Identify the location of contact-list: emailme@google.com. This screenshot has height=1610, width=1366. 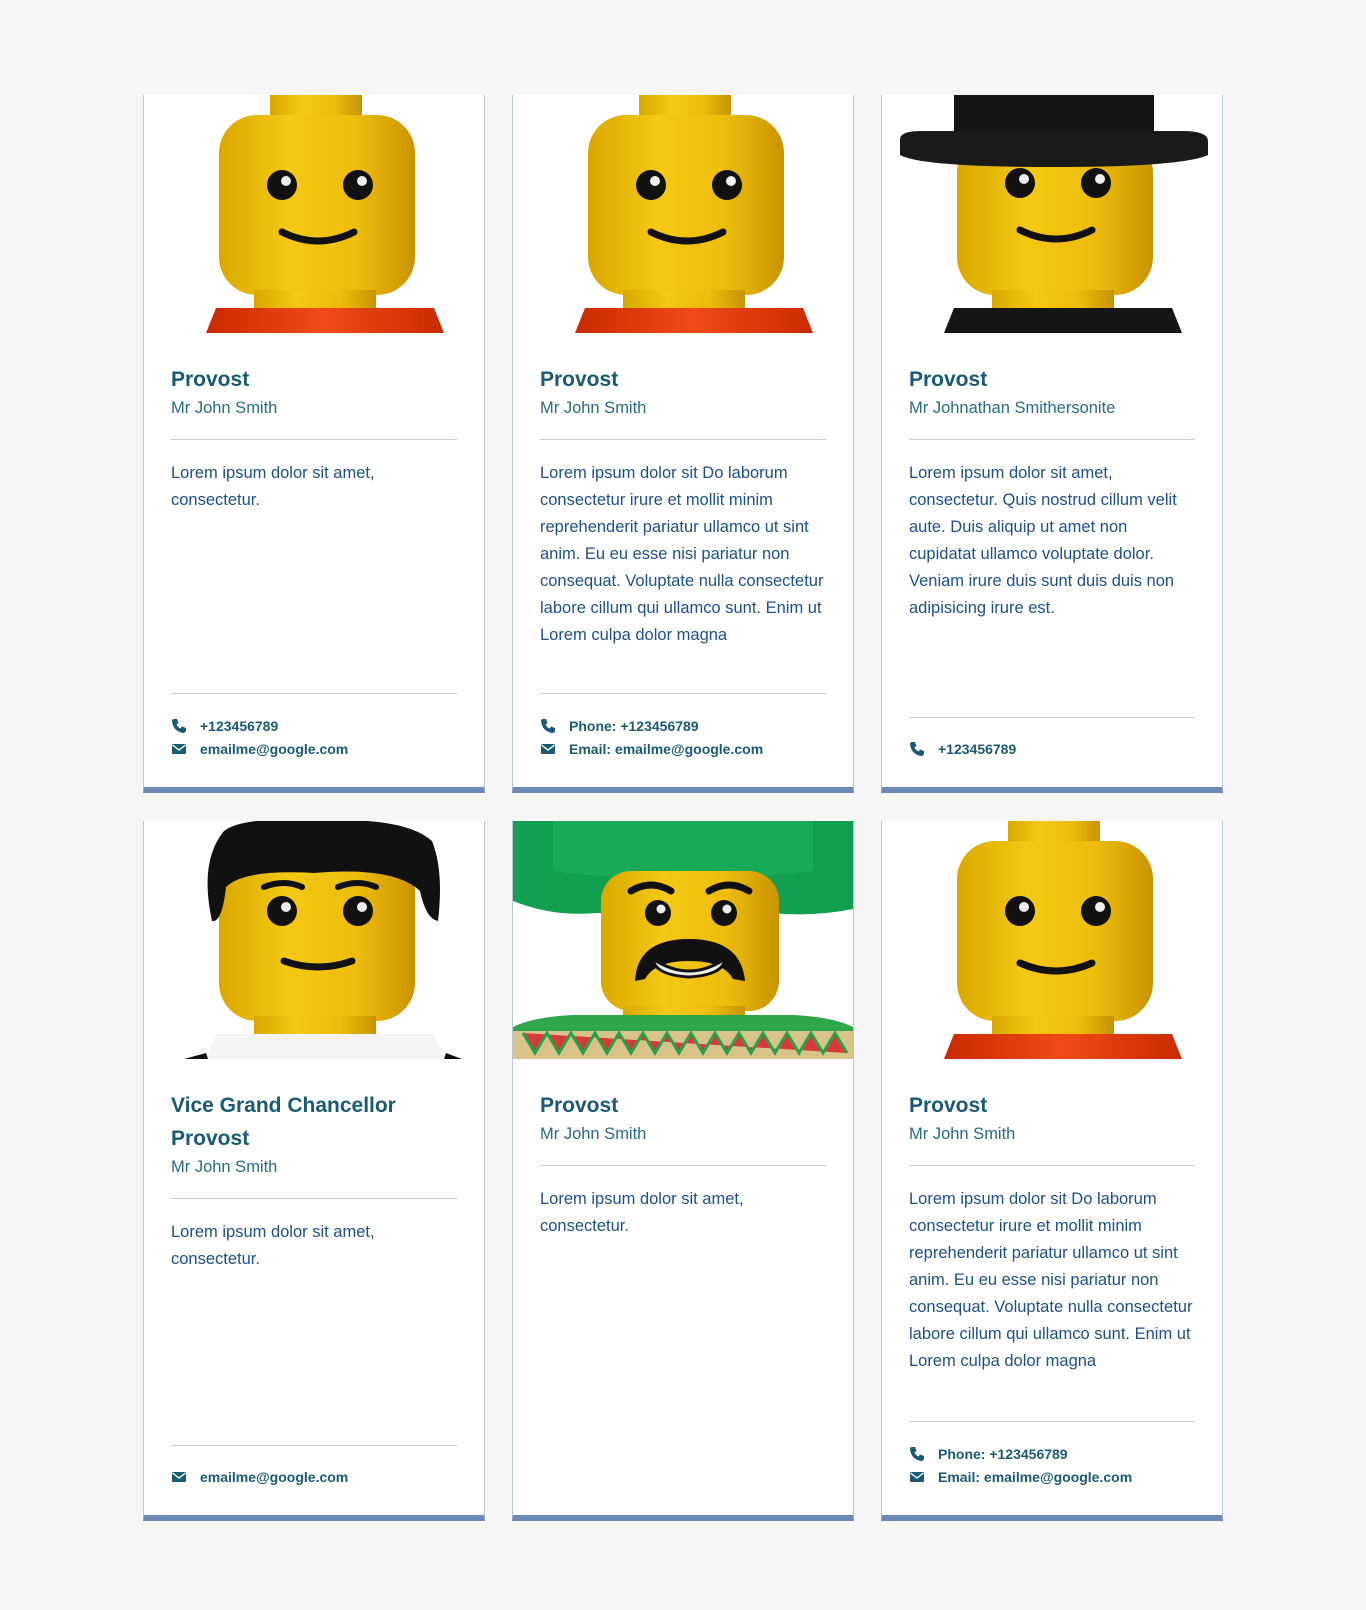
(314, 1480).